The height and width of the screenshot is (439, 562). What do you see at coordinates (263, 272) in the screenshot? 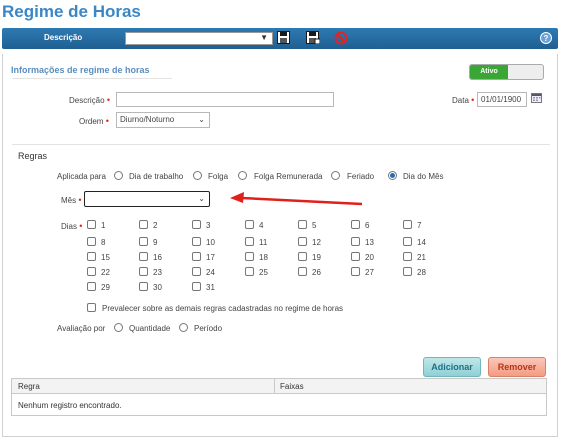
I see `day-label: 25` at bounding box center [263, 272].